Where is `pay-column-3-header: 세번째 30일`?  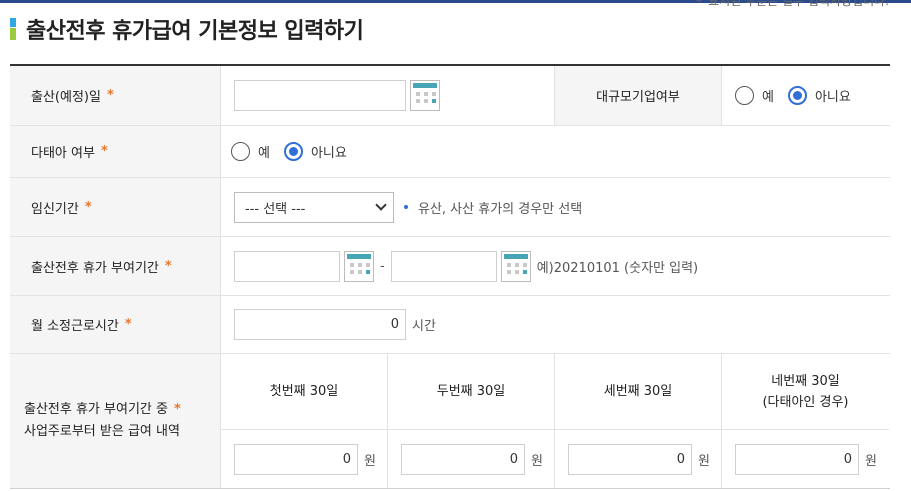
pay-column-3-header: 세번째 30일 is located at coordinates (638, 392).